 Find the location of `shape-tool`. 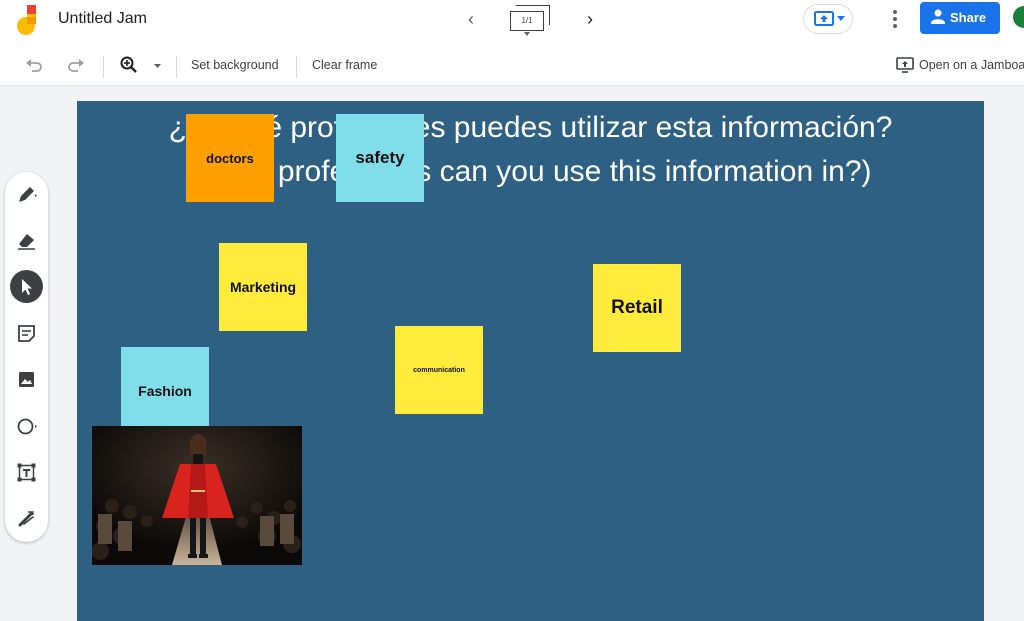

shape-tool is located at coordinates (26, 426).